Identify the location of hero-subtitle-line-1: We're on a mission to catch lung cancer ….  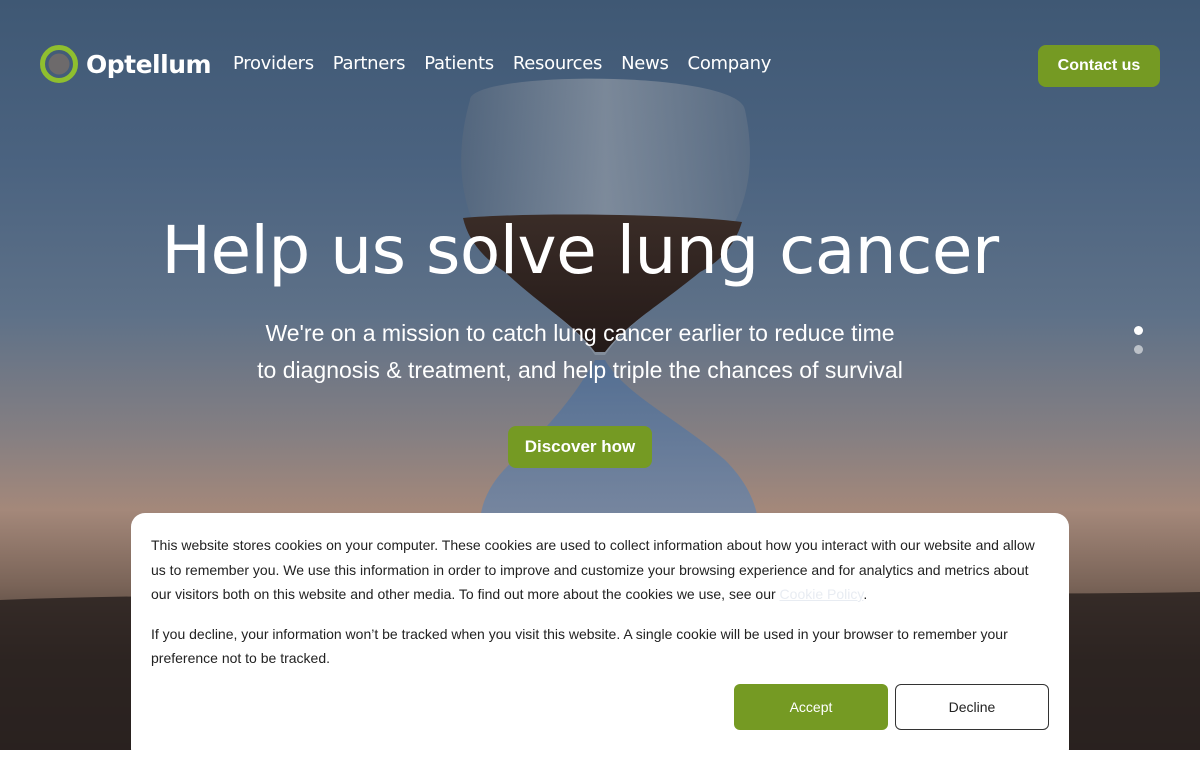
(580, 333).